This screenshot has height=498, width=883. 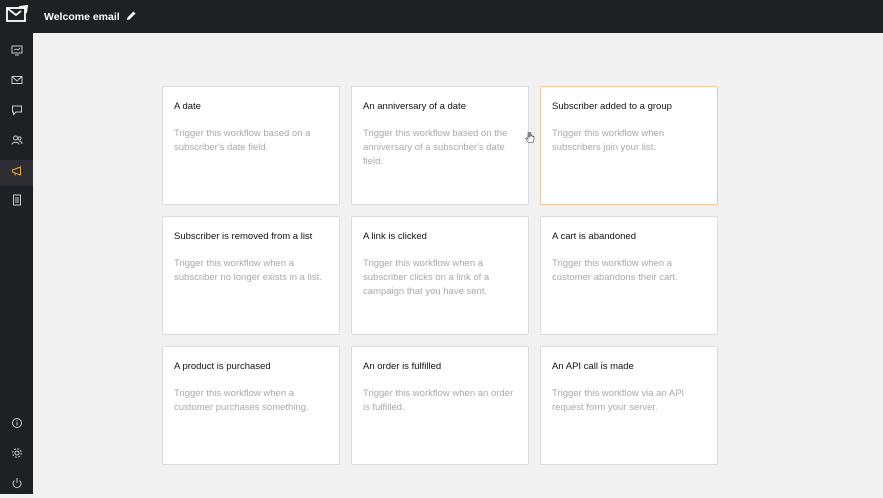 I want to click on users-icon, so click(x=17, y=142).